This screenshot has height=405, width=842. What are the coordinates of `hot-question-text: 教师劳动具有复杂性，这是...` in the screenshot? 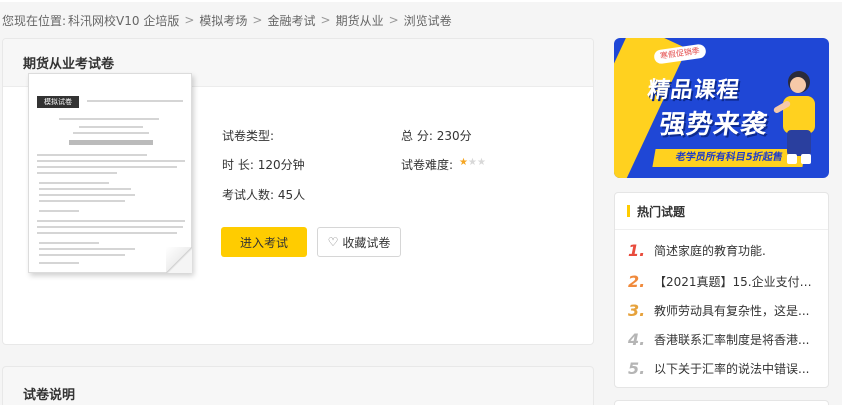 It's located at (732, 310).